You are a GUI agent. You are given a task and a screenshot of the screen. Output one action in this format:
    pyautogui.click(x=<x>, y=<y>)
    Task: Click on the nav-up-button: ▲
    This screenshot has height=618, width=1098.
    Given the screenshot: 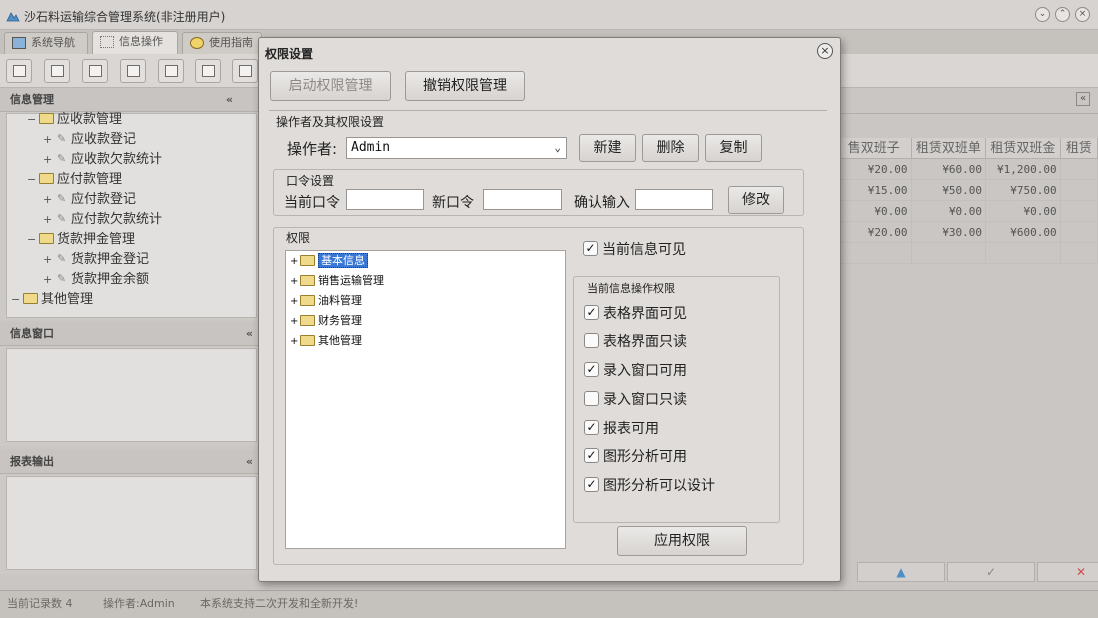 What is the action you would take?
    pyautogui.click(x=901, y=572)
    